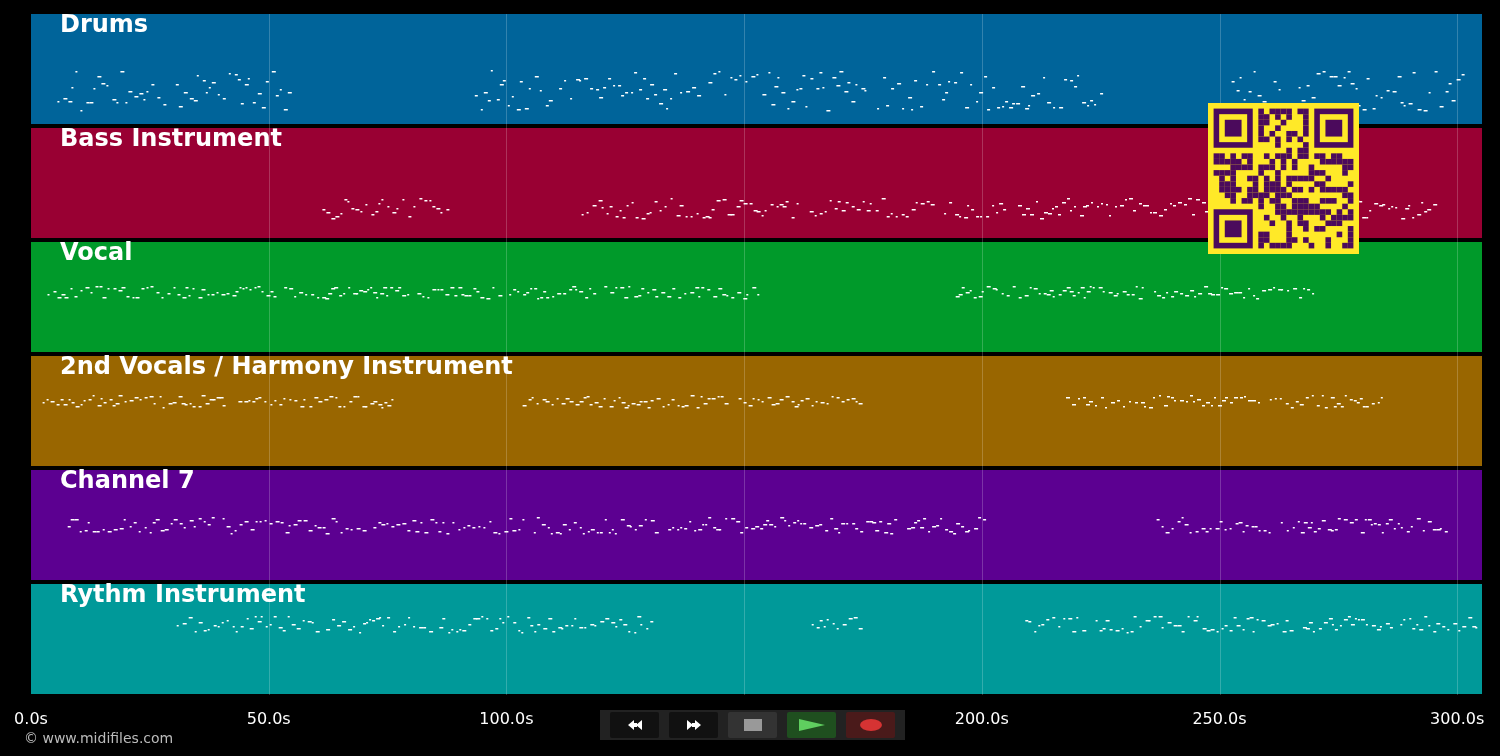 The image size is (1500, 756). I want to click on record-button, so click(870, 725).